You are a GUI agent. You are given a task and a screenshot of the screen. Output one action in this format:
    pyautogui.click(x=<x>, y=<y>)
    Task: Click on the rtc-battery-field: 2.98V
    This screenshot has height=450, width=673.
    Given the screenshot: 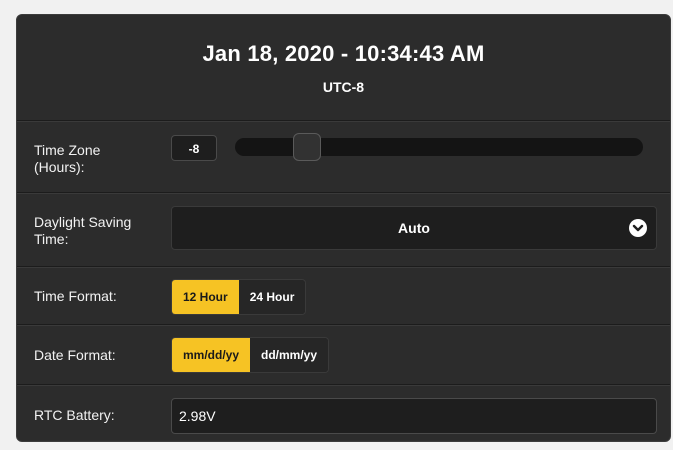 What is the action you would take?
    pyautogui.click(x=414, y=416)
    